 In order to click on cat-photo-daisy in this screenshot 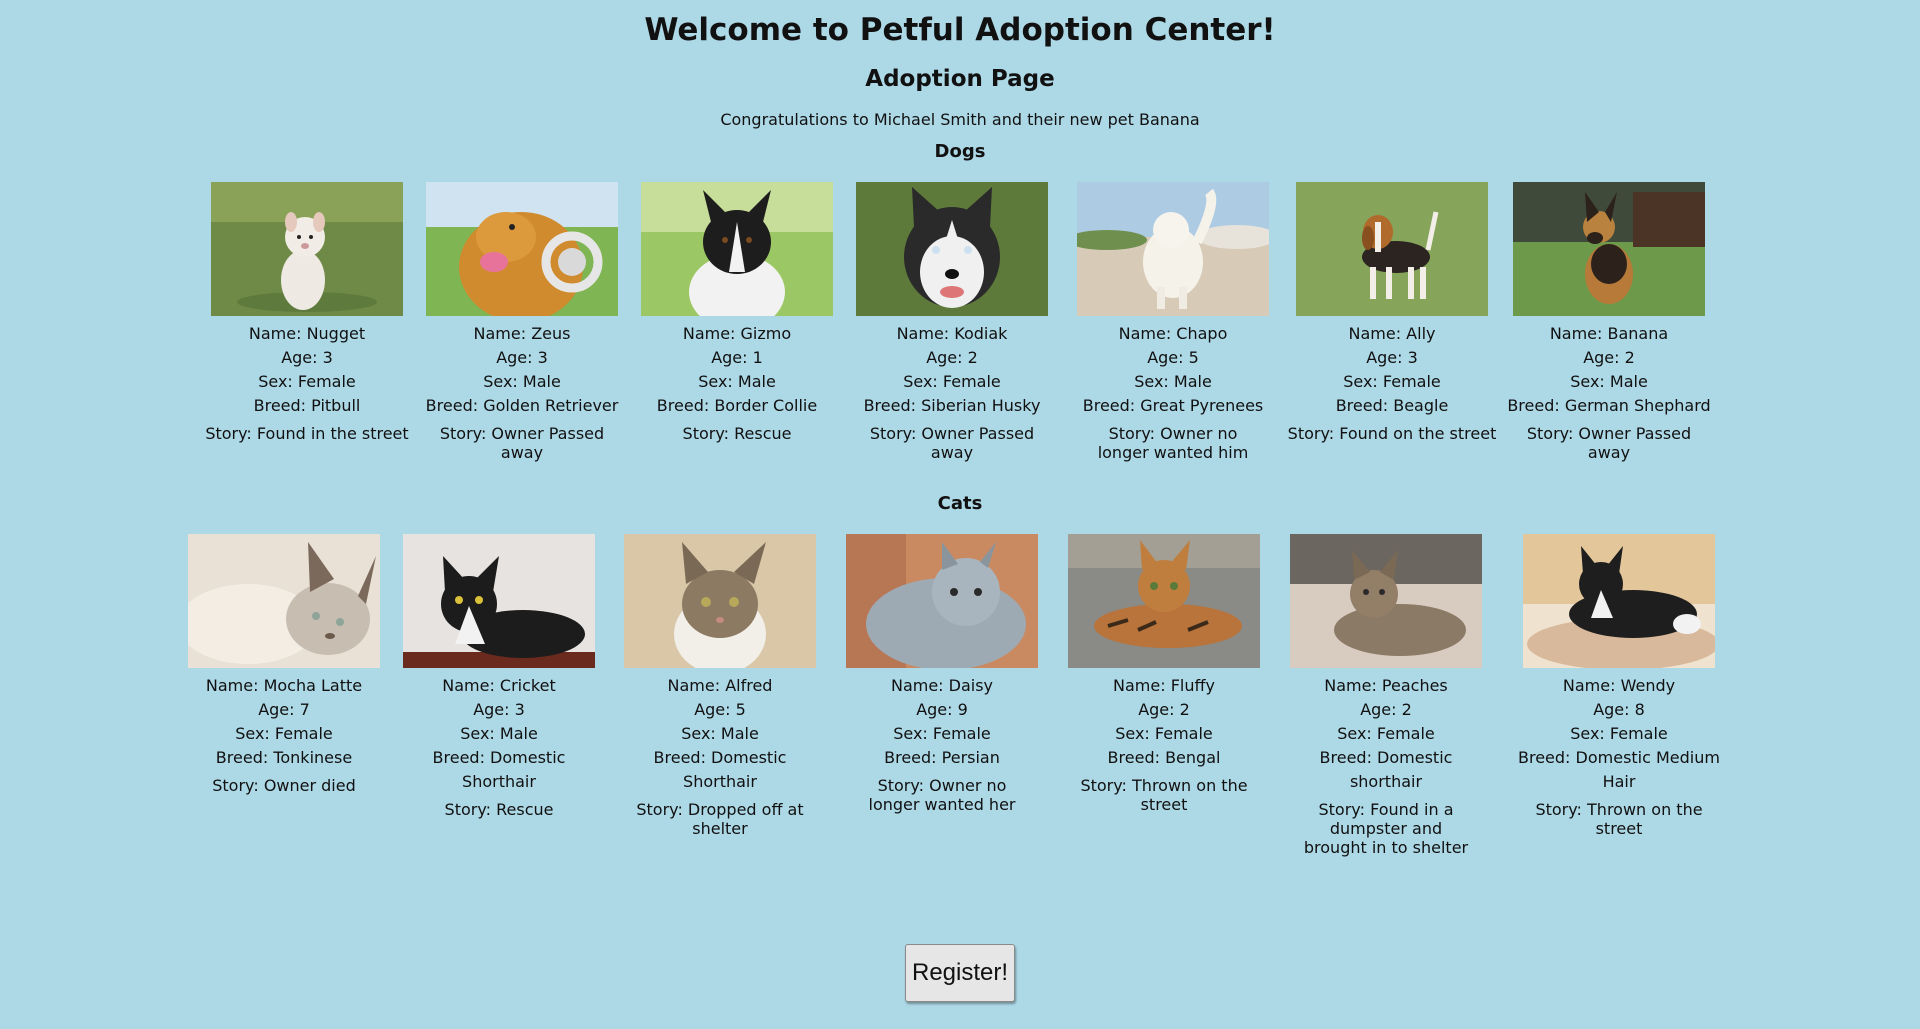, I will do `click(942, 601)`.